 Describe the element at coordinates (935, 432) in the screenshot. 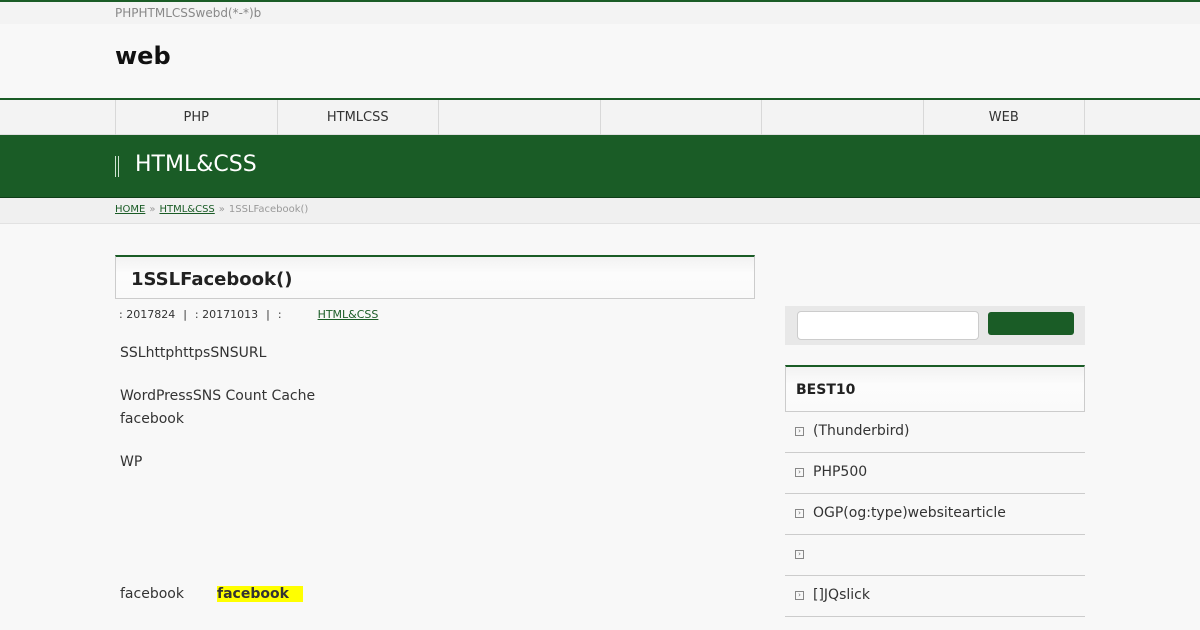

I see `ranking-item: › (Thunderbird)` at that location.